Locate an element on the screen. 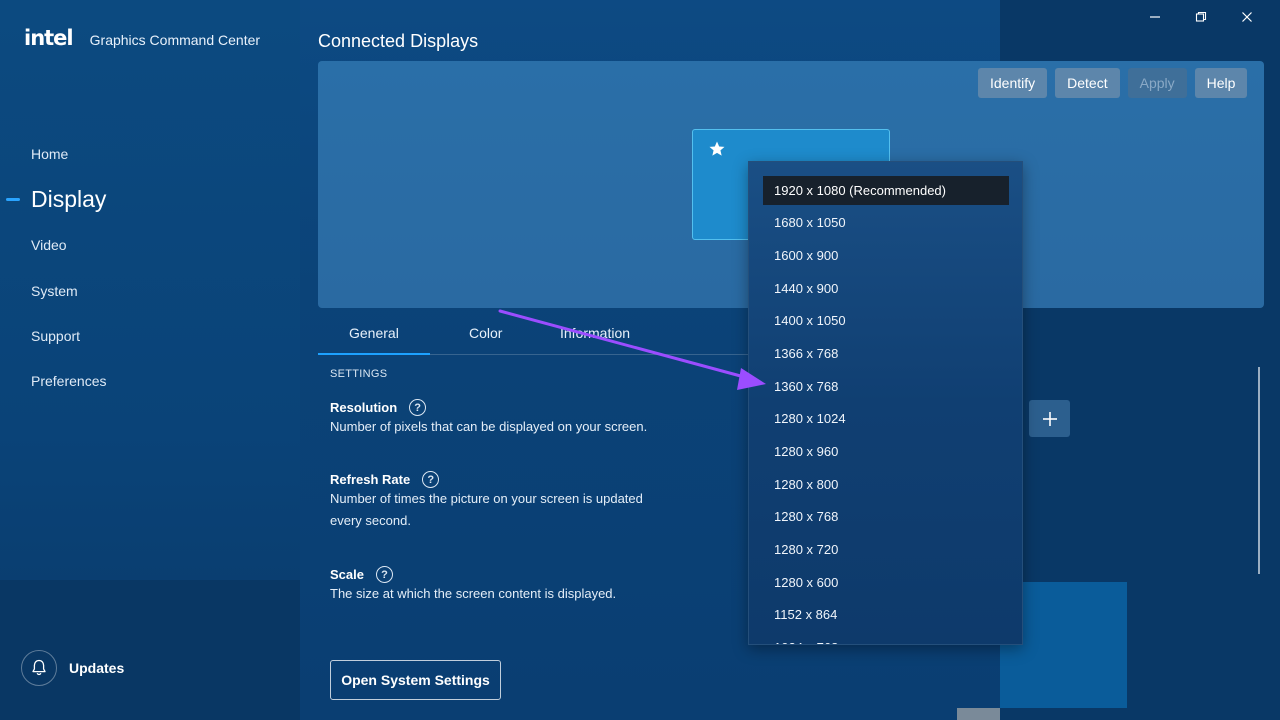 This screenshot has width=1280, height=720. resolution-option: 1280 x 1024 is located at coordinates (886, 418).